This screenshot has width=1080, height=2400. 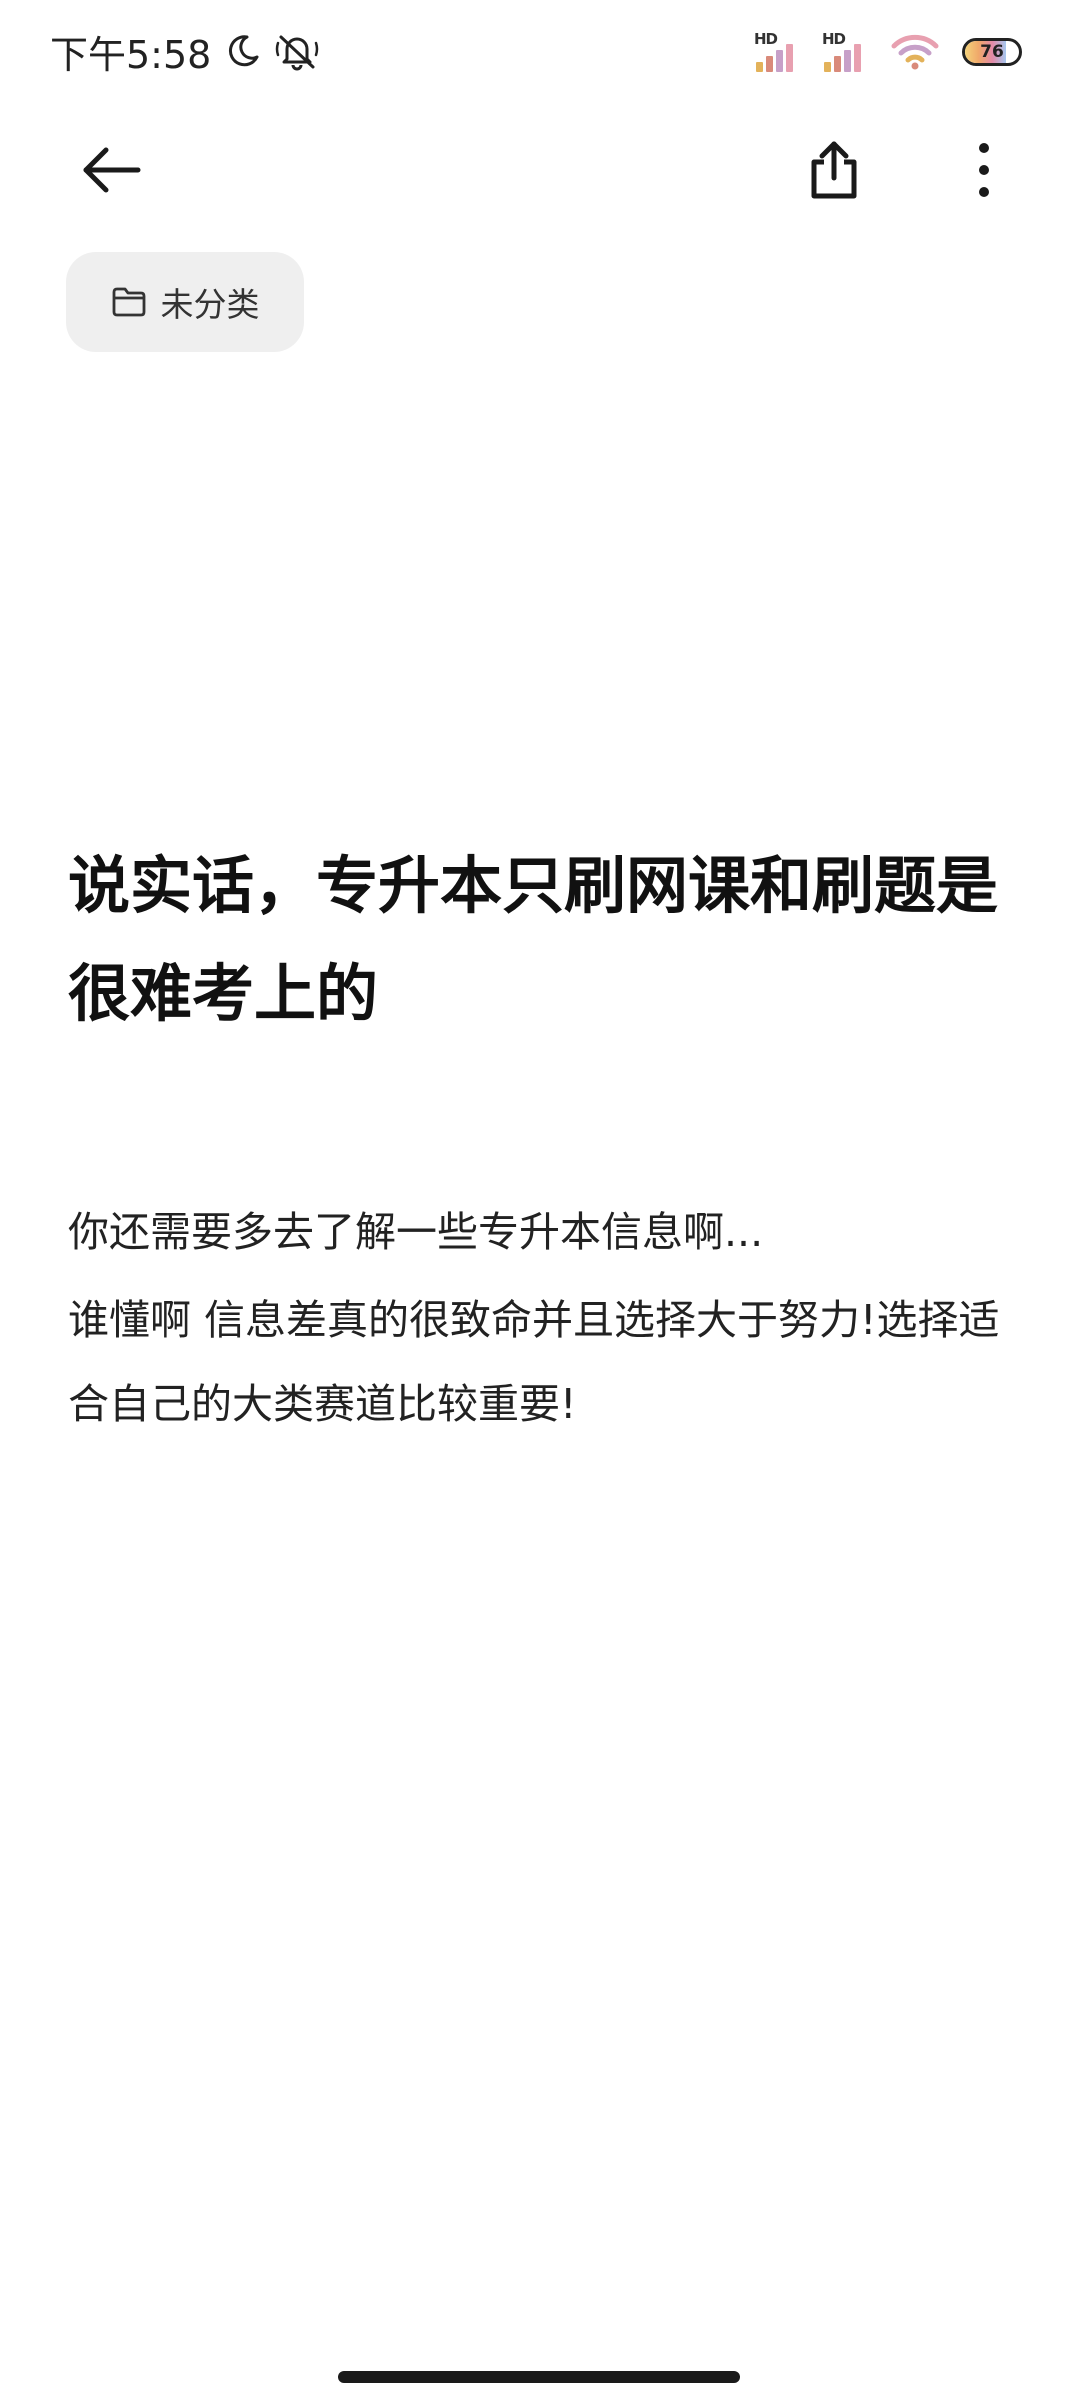 I want to click on more-vertical-icon, so click(x=984, y=170).